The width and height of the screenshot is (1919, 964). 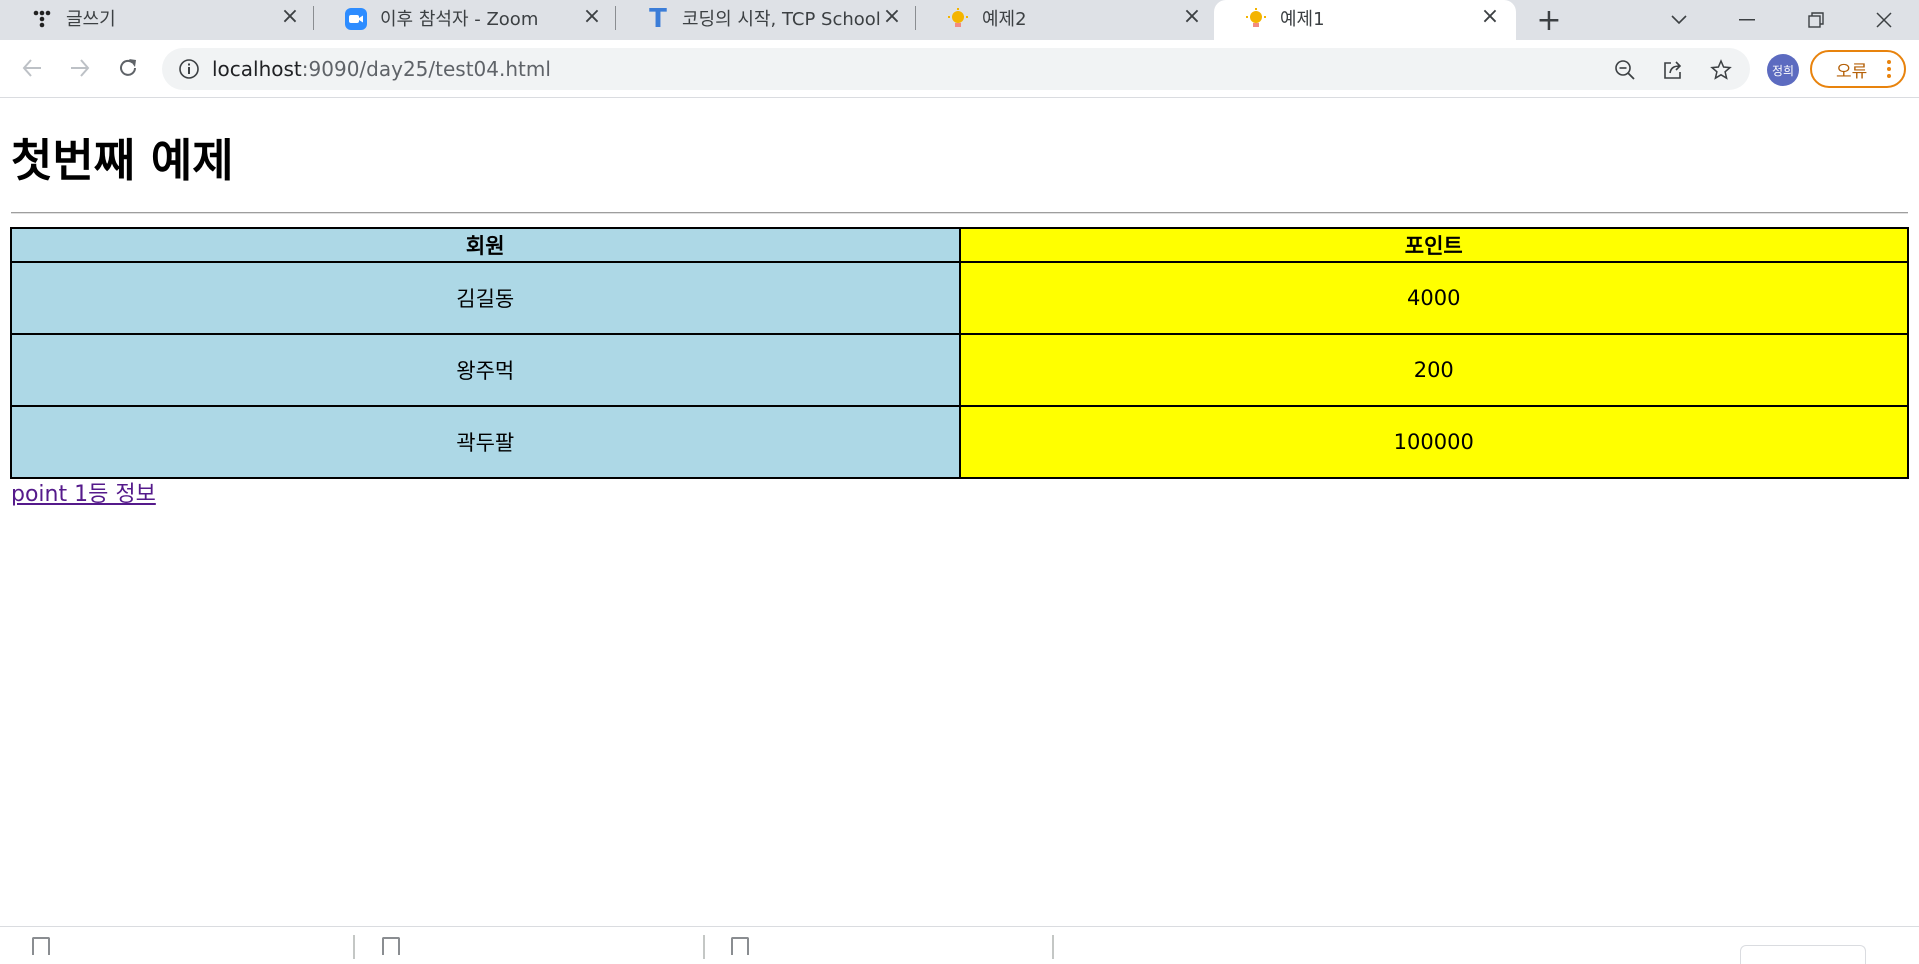 I want to click on error-button: 오류, so click(x=1858, y=69).